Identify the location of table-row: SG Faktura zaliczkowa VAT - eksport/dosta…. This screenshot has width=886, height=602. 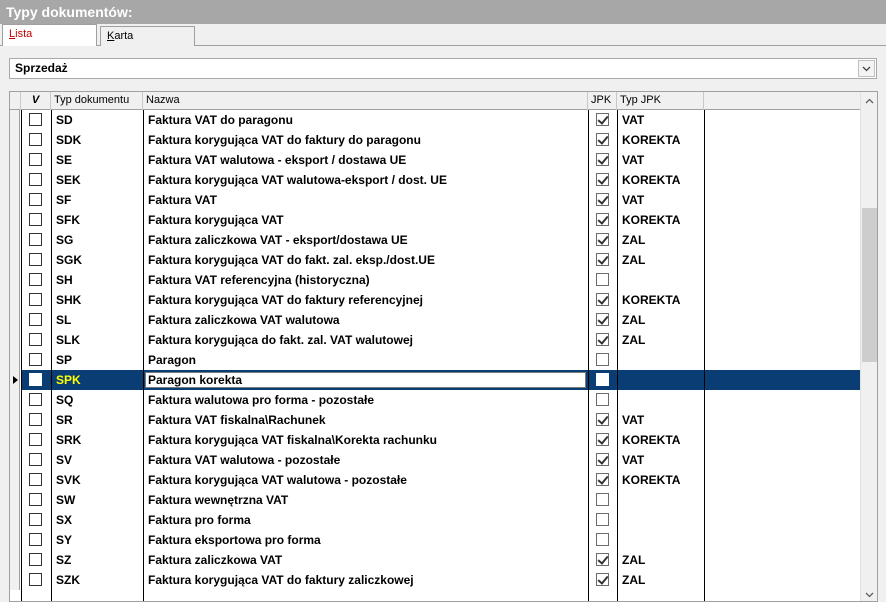
(435, 240).